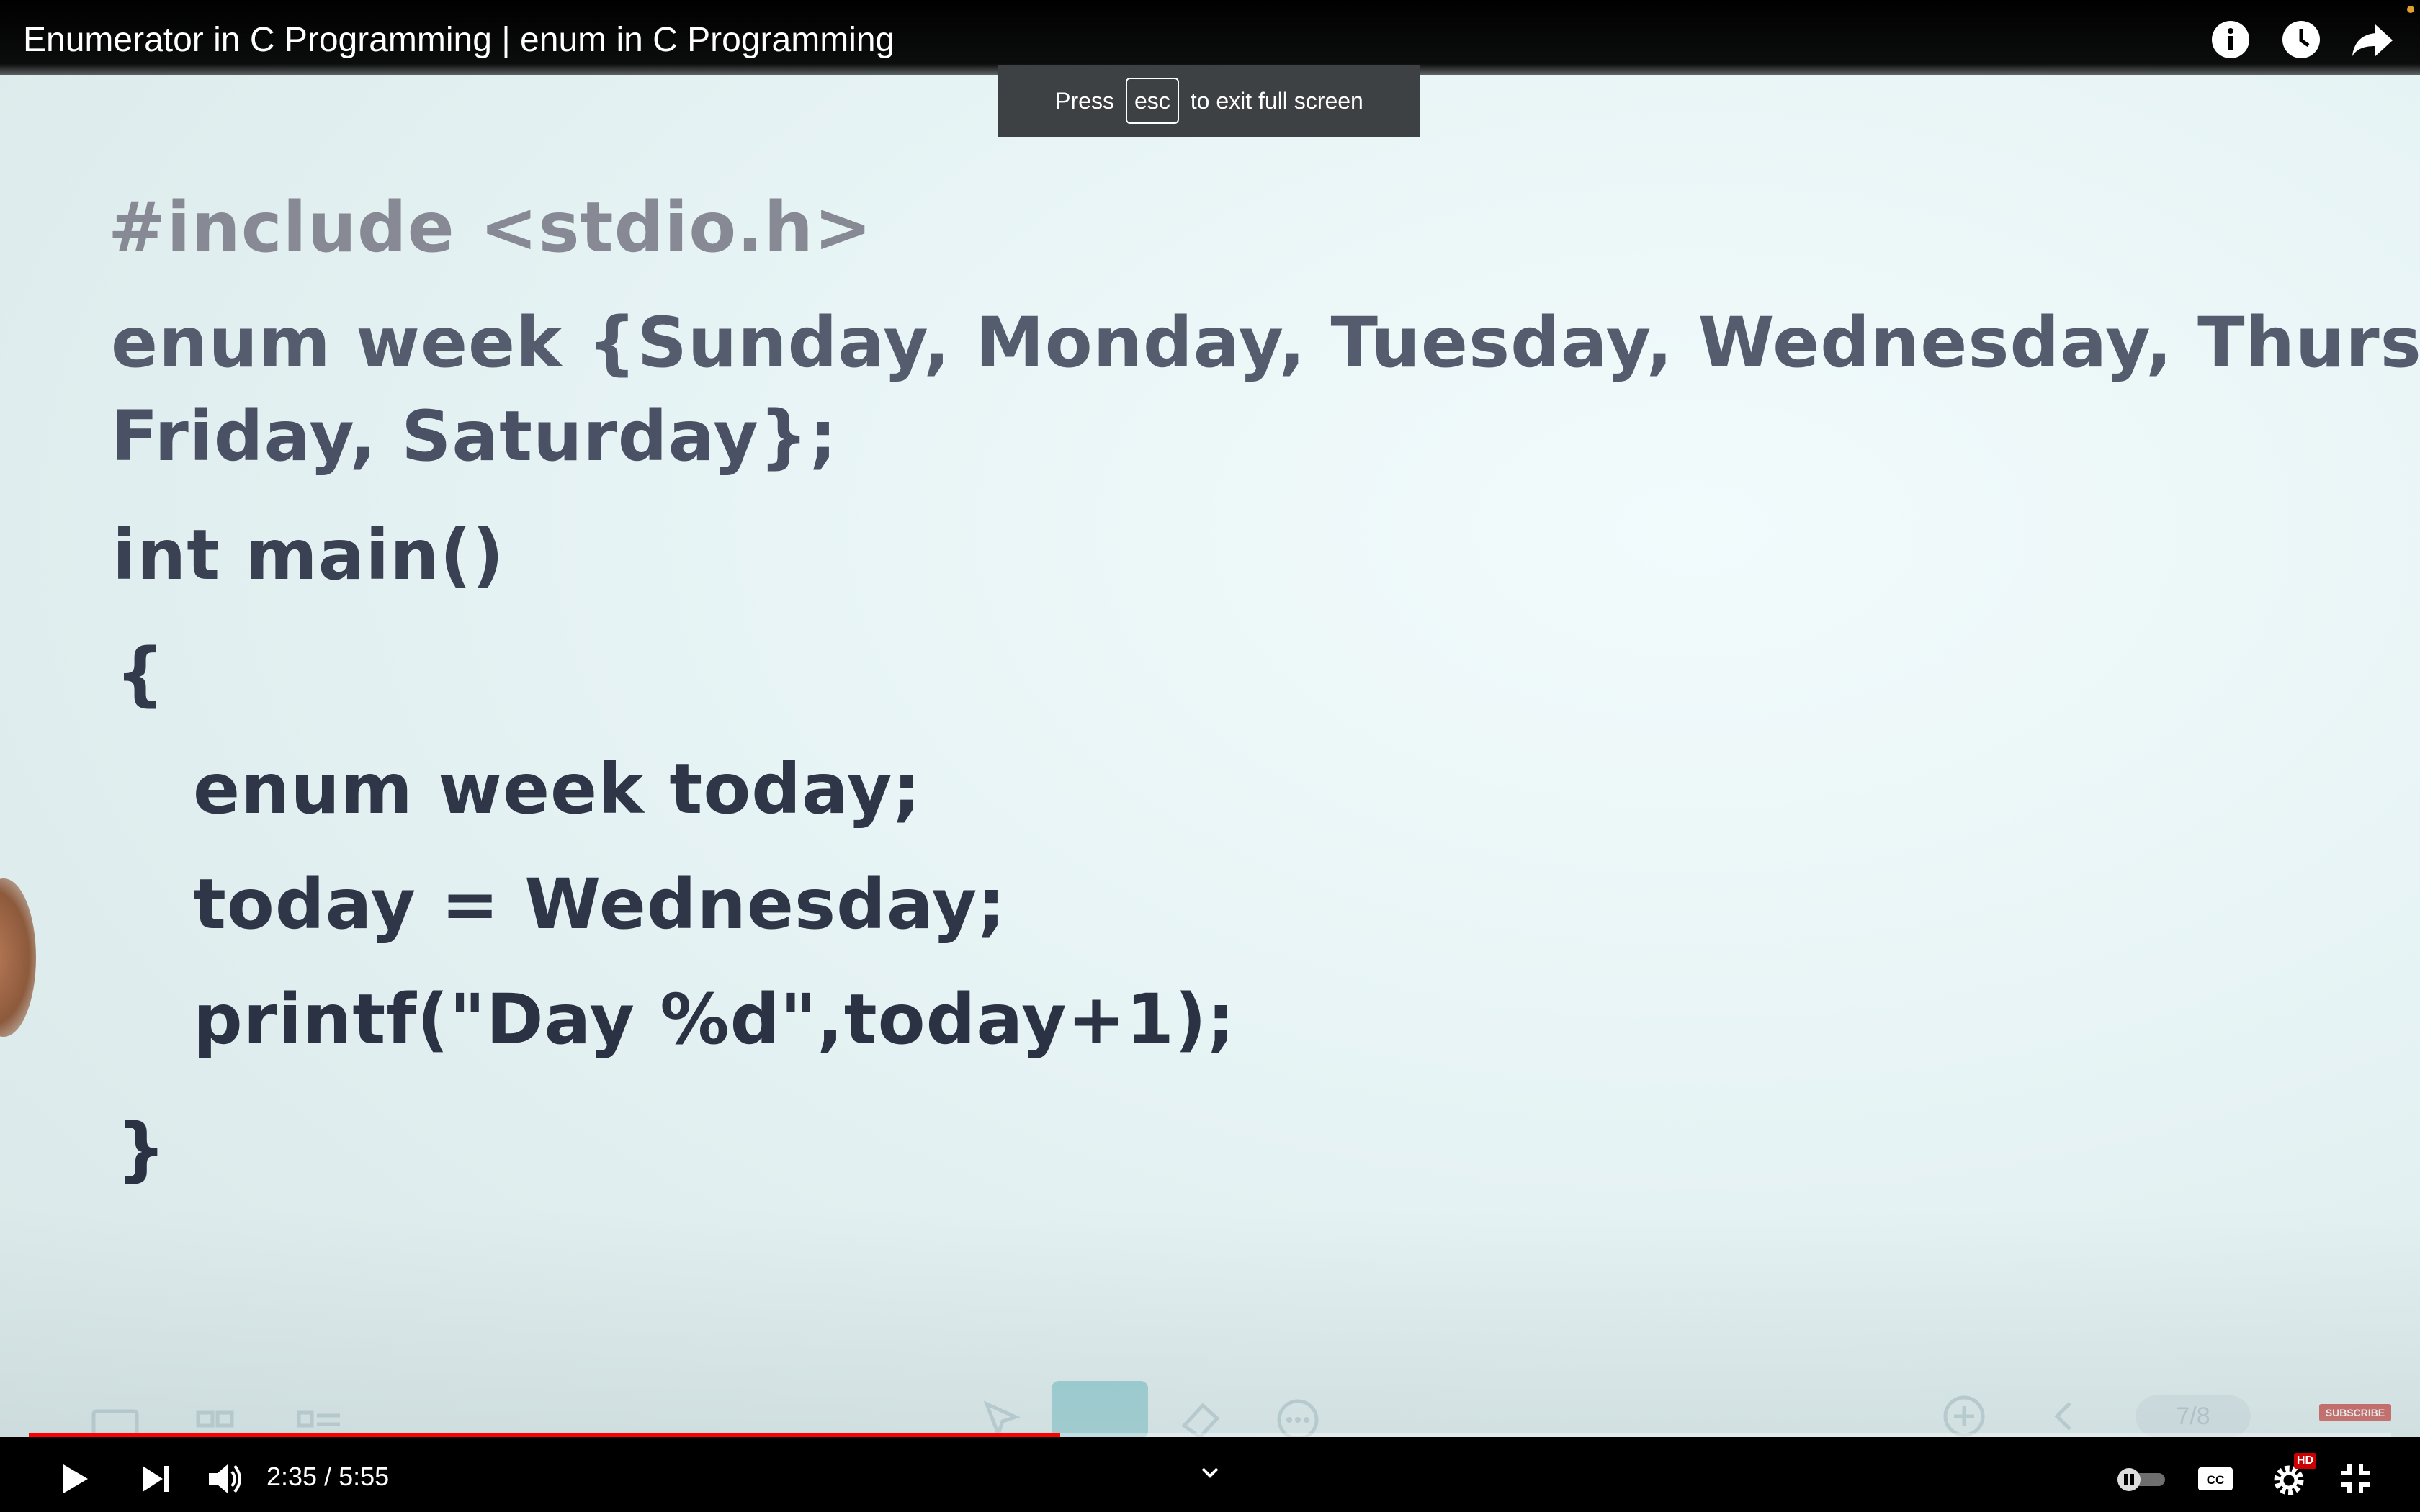 Image resolution: width=2420 pixels, height=1512 pixels. What do you see at coordinates (557, 789) in the screenshot?
I see `code-line-declare-today: enum week today;` at bounding box center [557, 789].